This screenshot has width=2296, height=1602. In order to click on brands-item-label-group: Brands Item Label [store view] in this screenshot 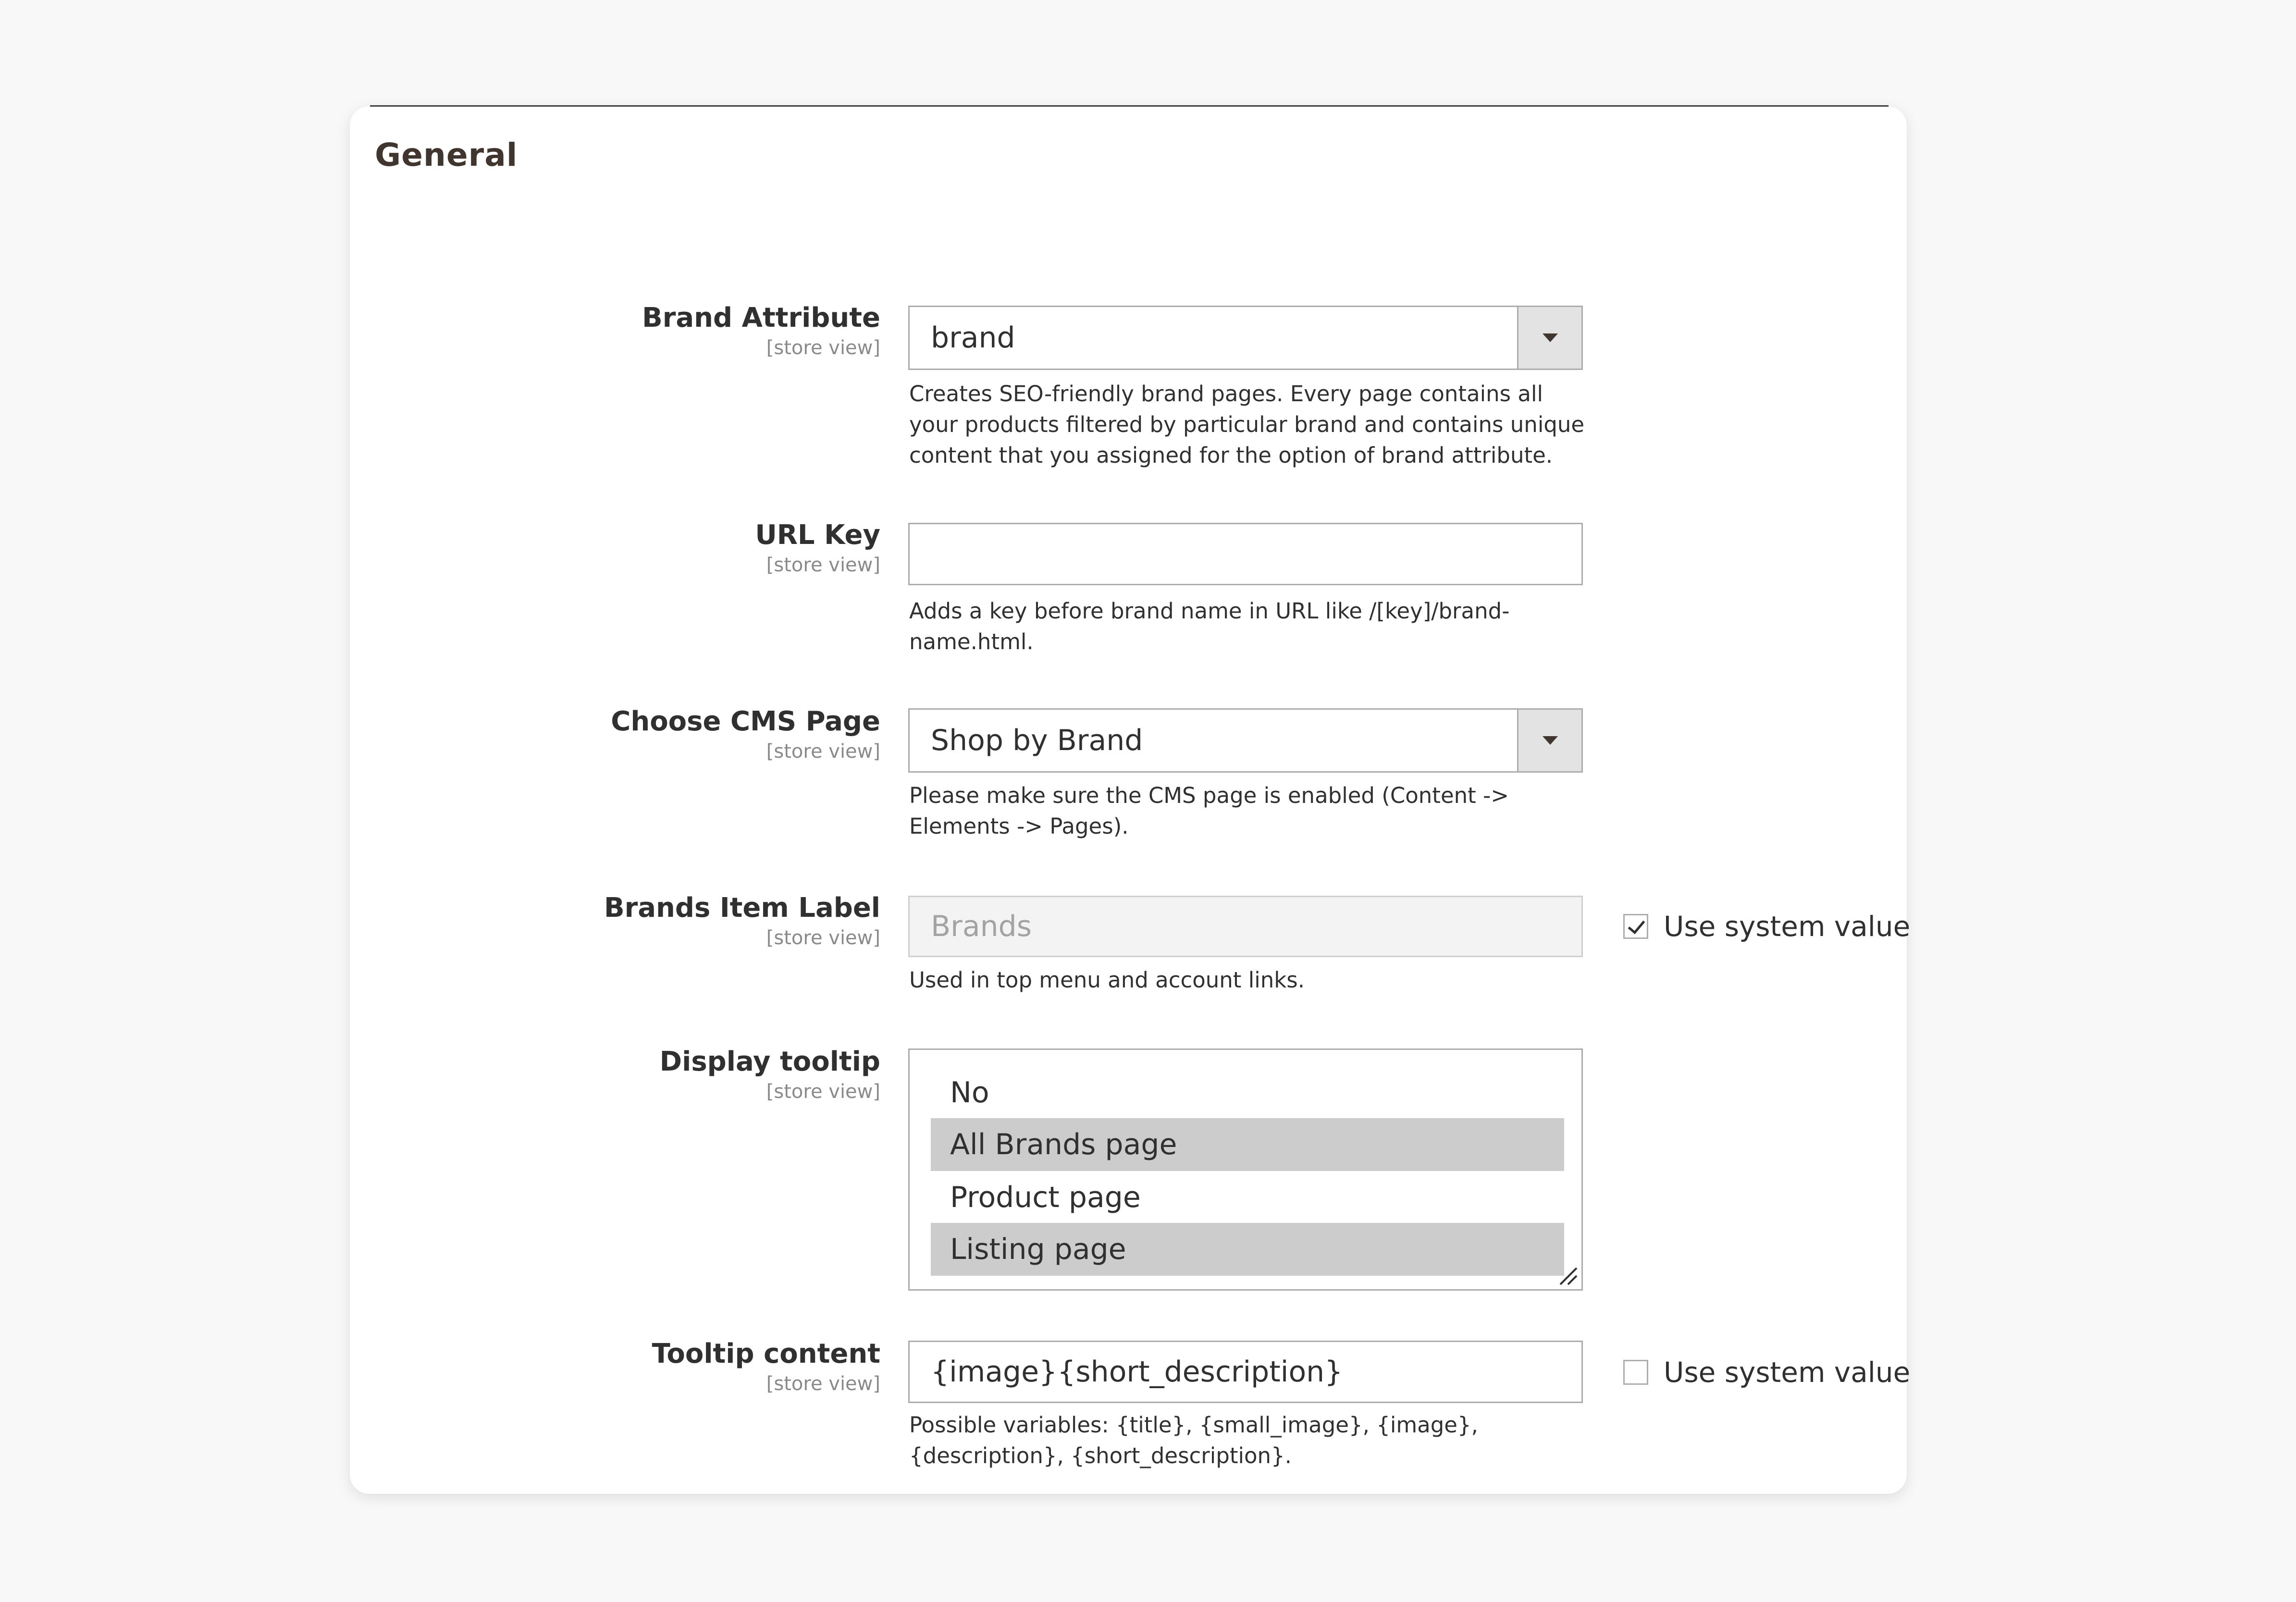, I will do `click(742, 921)`.